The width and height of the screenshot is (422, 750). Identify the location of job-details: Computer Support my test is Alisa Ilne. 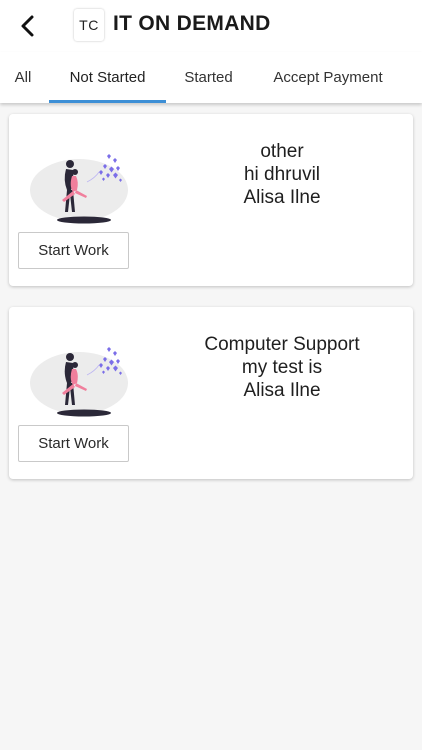
(282, 367).